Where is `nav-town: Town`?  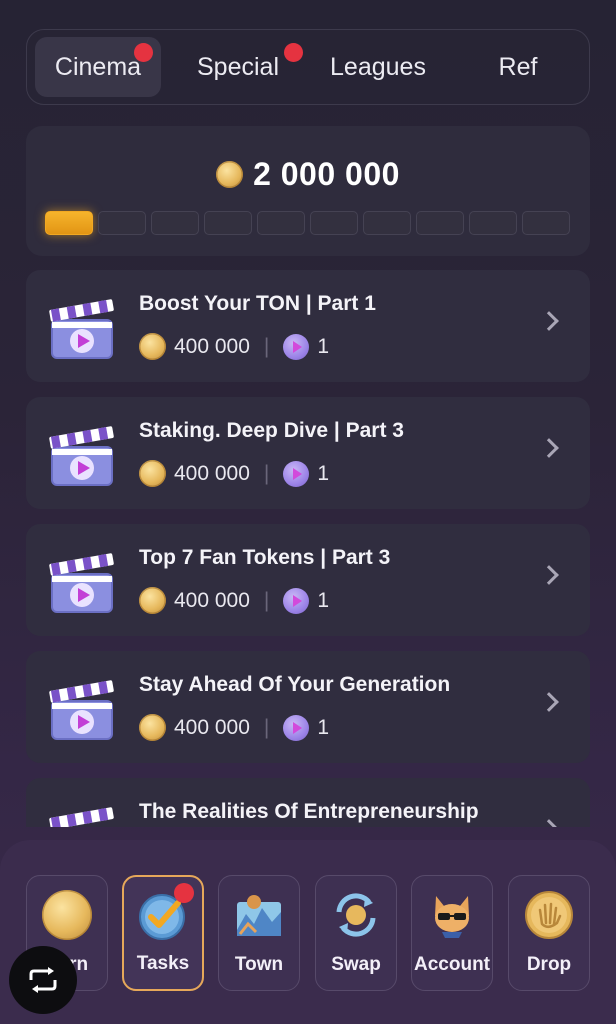 nav-town: Town is located at coordinates (259, 933).